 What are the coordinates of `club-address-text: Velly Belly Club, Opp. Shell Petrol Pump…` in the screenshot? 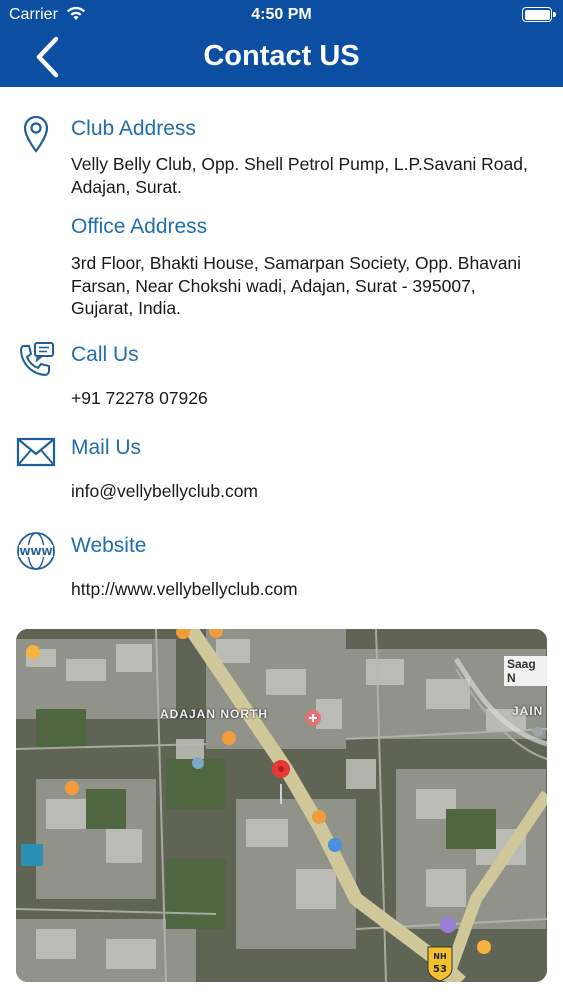 It's located at (299, 175).